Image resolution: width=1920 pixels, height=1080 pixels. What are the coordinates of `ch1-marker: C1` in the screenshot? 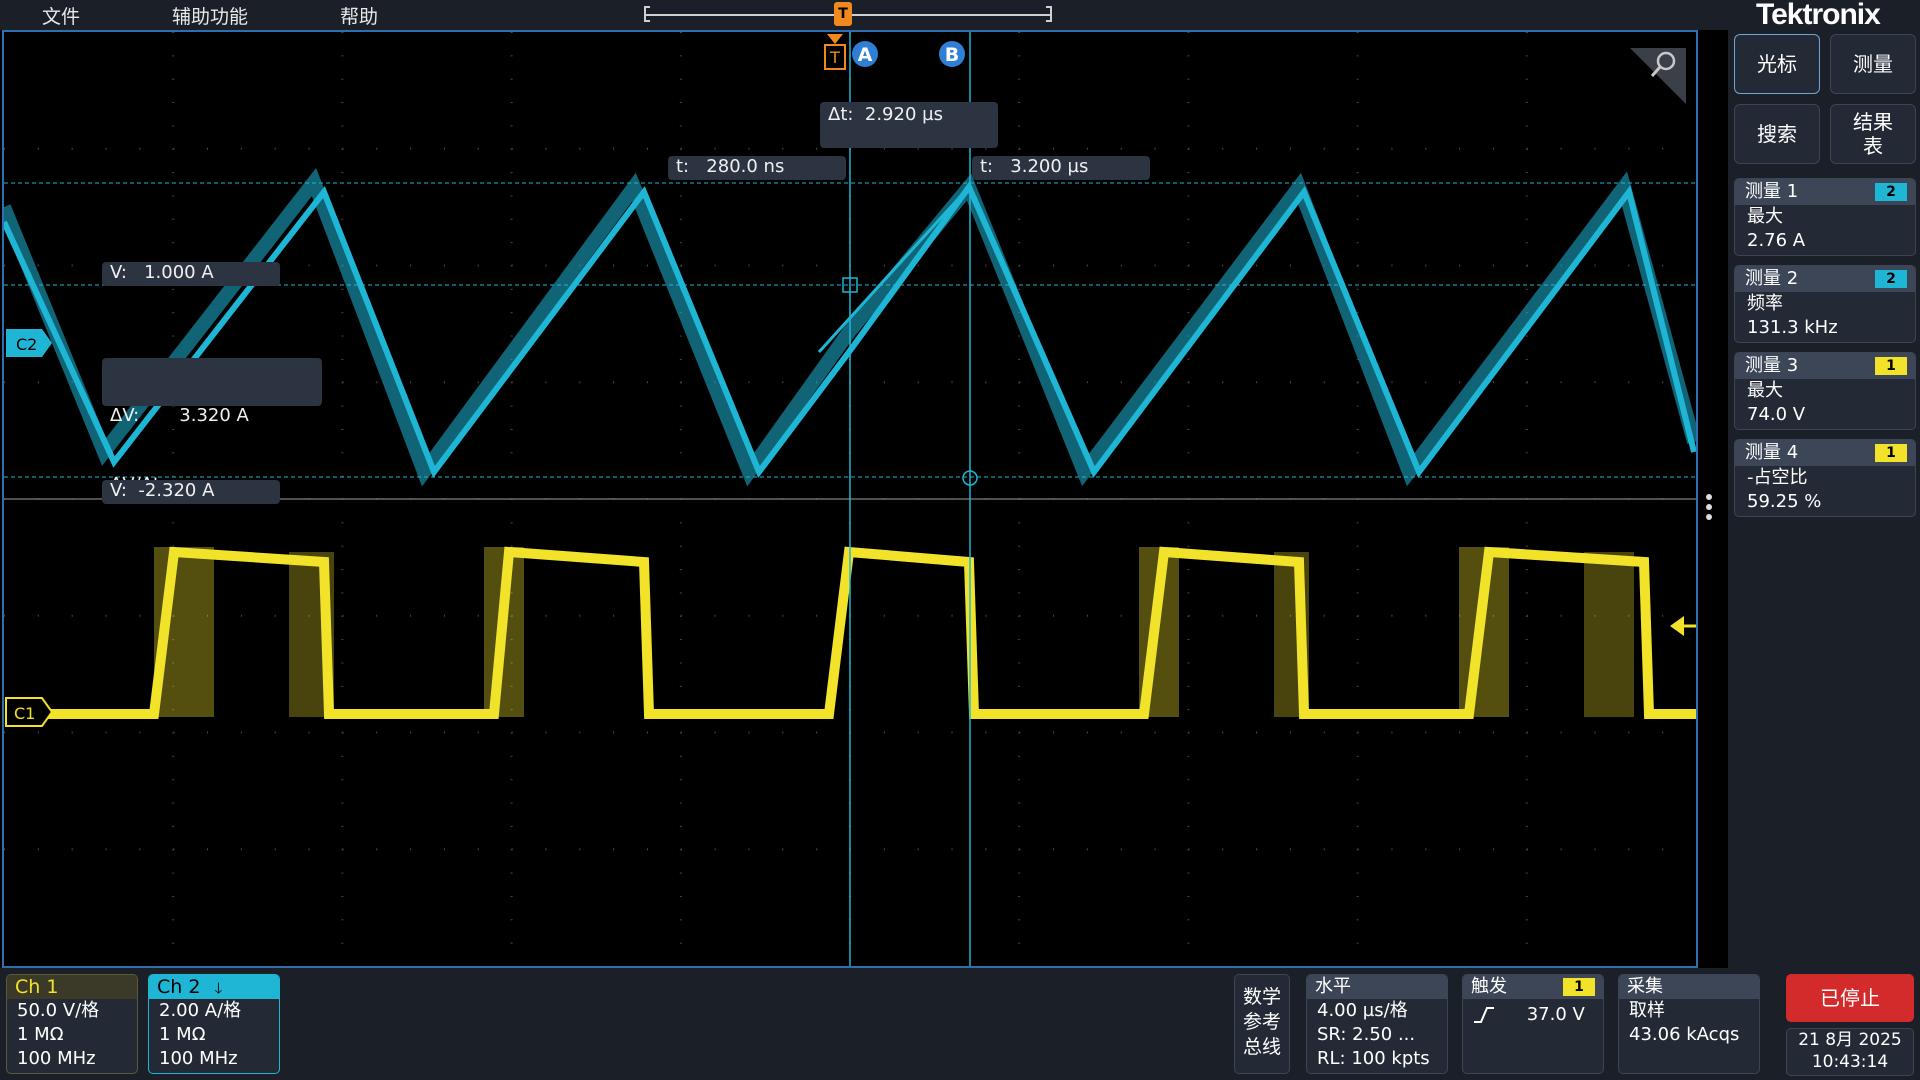 It's located at (29, 712).